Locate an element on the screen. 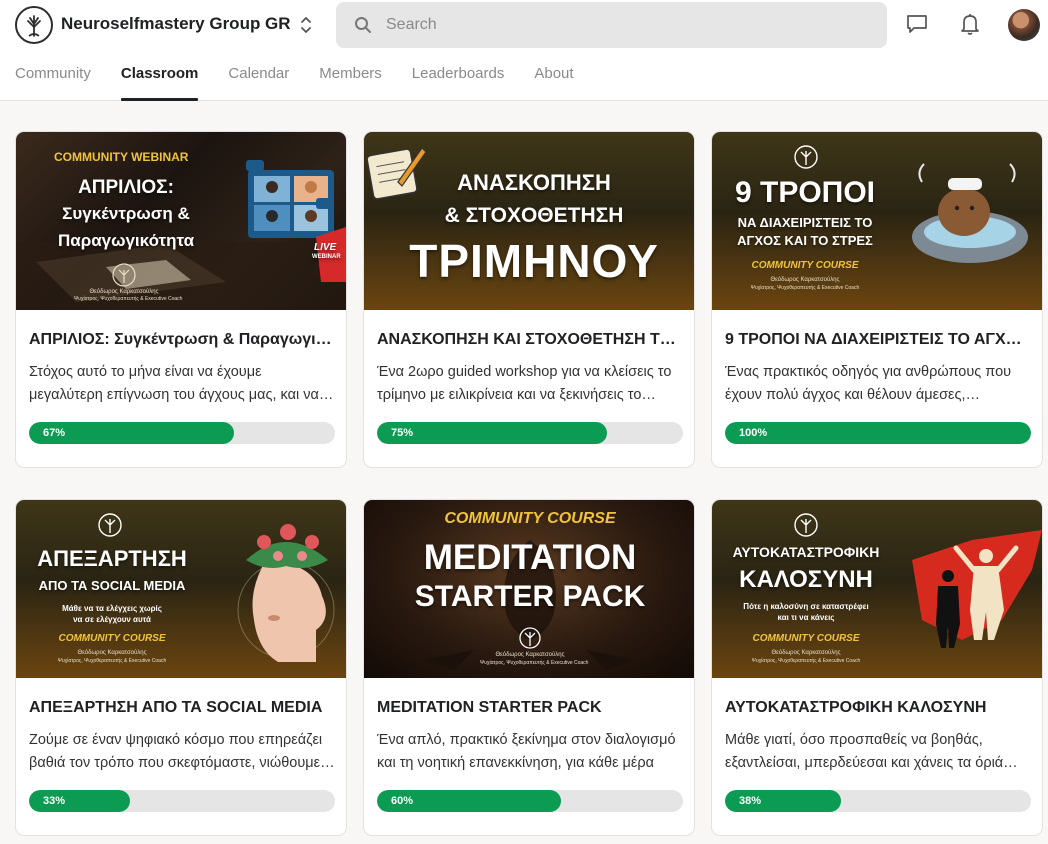 The image size is (1048, 844). bell-icon is located at coordinates (970, 24).